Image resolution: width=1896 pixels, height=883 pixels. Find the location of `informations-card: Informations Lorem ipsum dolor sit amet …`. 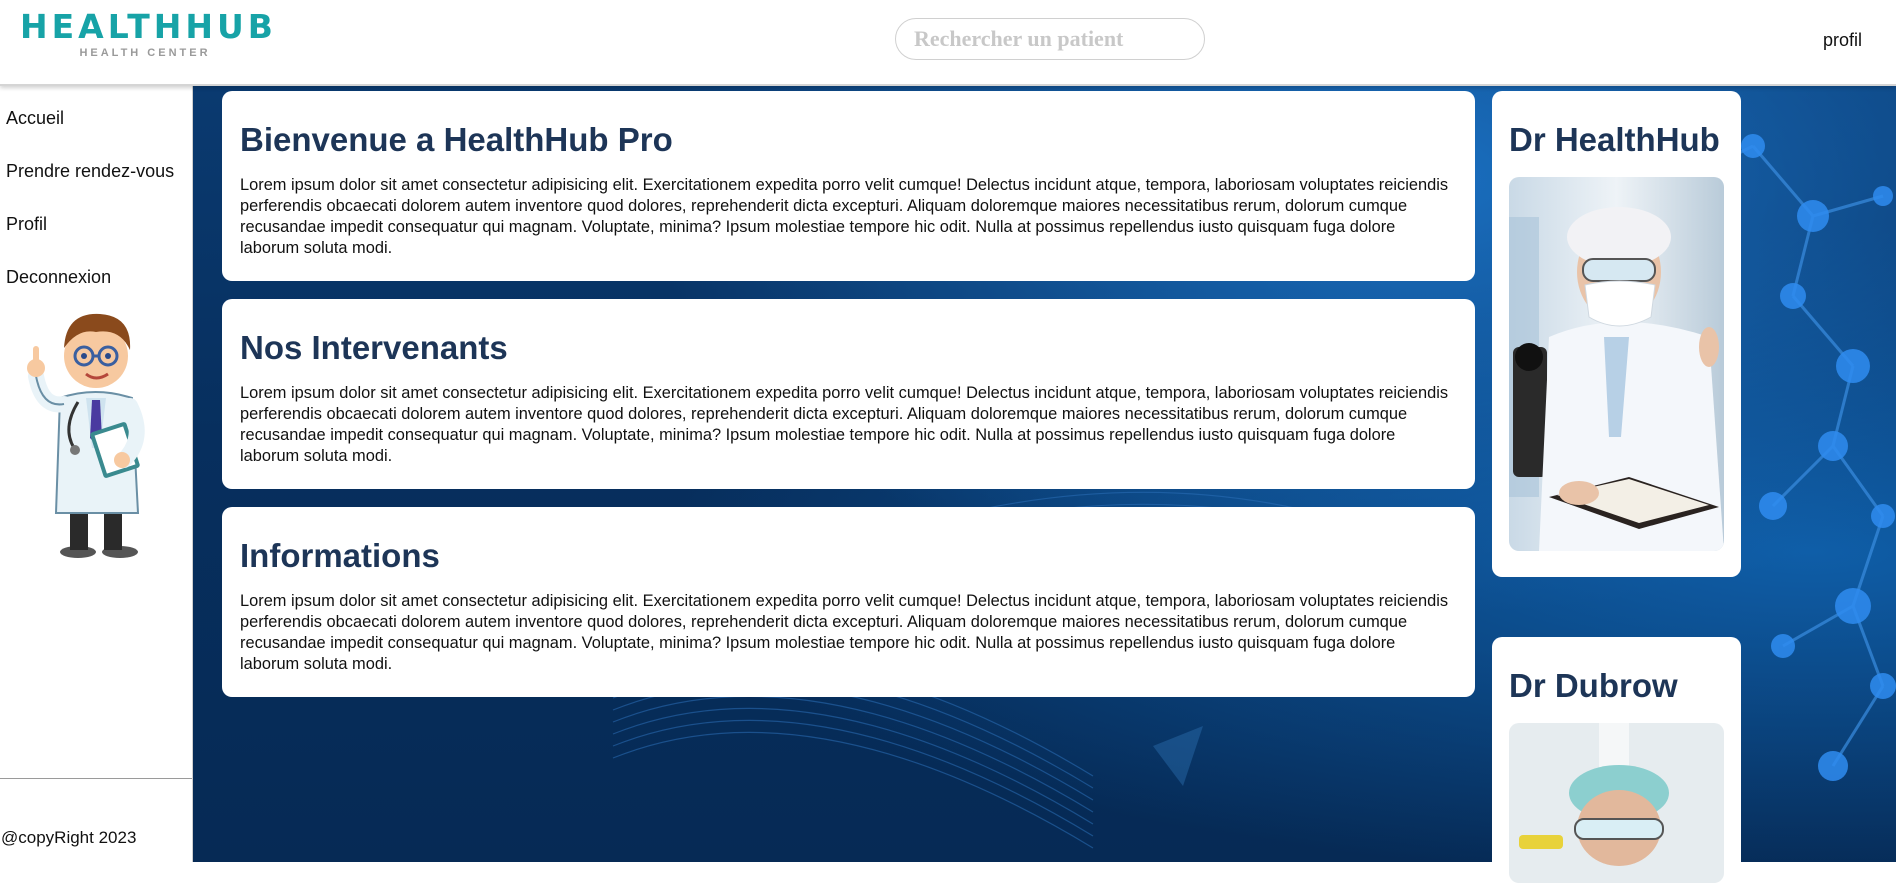

informations-card: Informations Lorem ipsum dolor sit amet … is located at coordinates (848, 602).